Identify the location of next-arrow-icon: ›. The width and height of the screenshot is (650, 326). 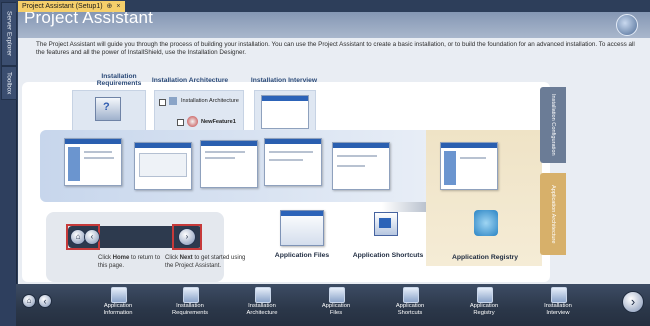
(633, 302).